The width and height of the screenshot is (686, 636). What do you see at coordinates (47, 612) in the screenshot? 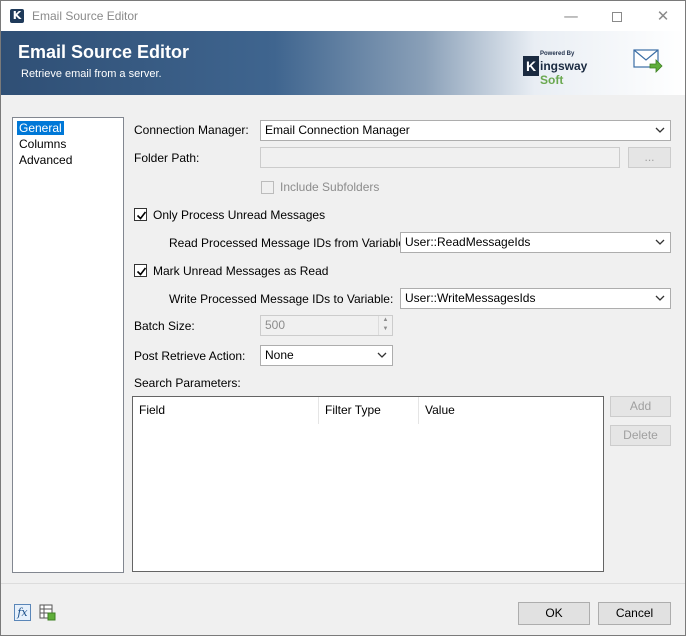
I see `variables-grid-icon` at bounding box center [47, 612].